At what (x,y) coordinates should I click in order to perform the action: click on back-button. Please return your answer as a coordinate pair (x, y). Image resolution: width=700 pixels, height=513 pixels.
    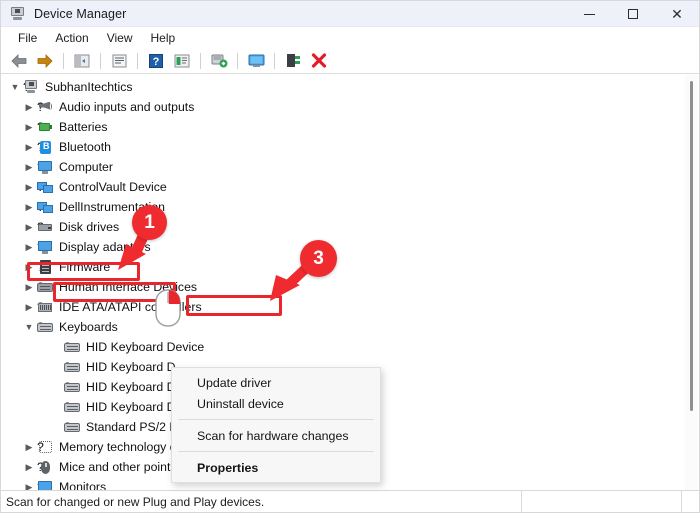
    Looking at the image, I should click on (19, 61).